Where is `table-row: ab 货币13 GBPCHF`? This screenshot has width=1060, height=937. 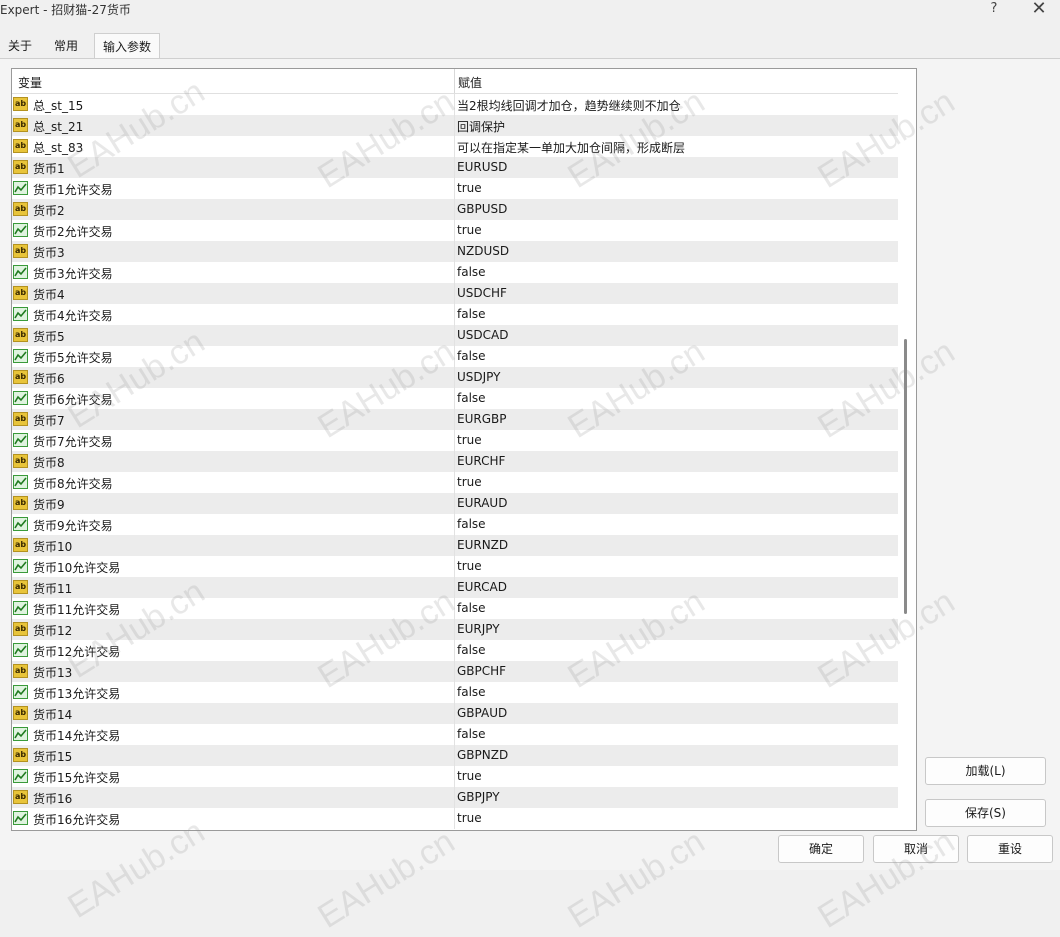
table-row: ab 货币13 GBPCHF is located at coordinates (455, 671).